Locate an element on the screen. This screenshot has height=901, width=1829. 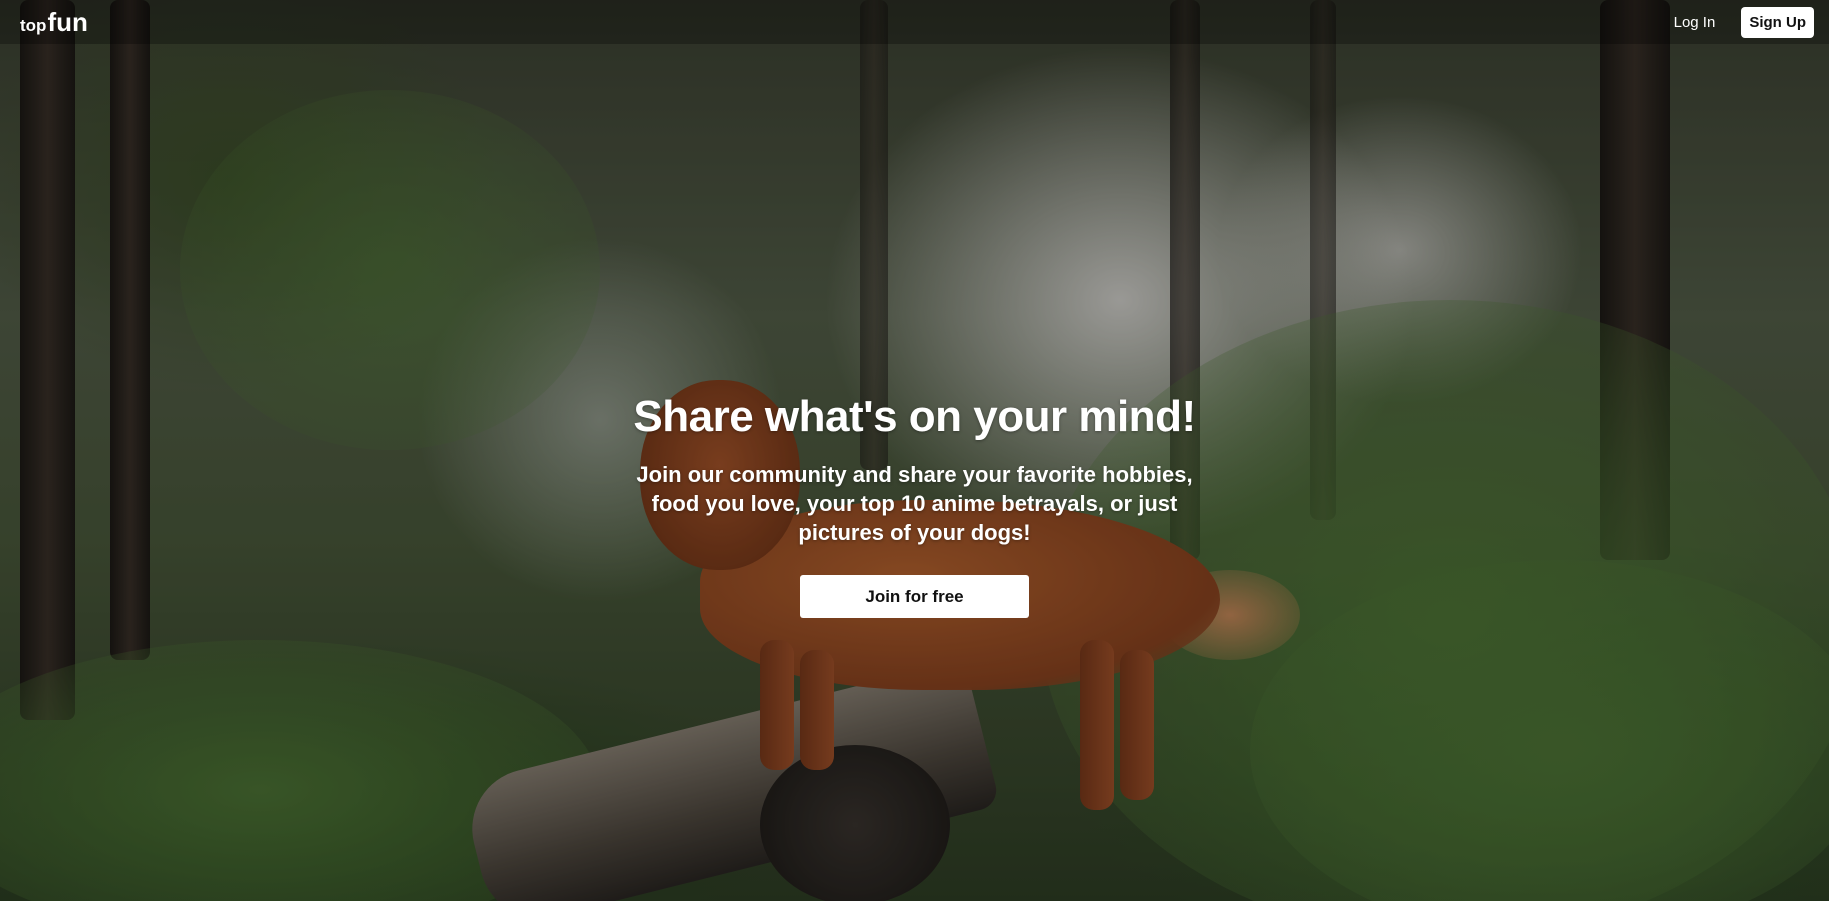
top-nav-bar: top fun Log In Sign Up is located at coordinates (914, 22).